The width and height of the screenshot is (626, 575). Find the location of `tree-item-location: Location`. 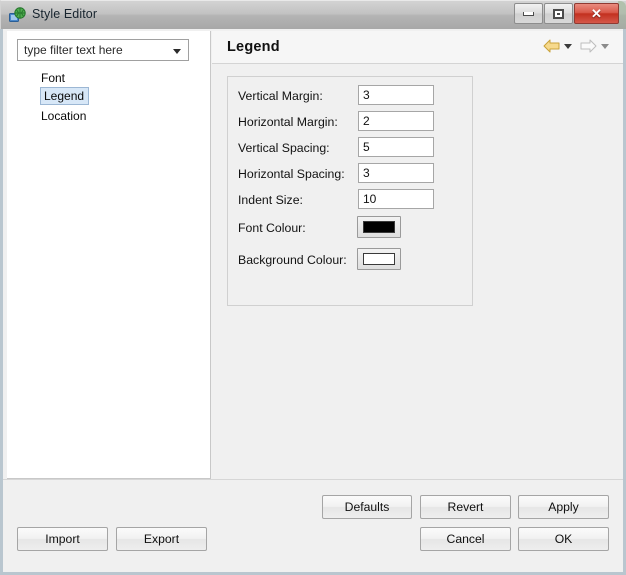

tree-item-location: Location is located at coordinates (109, 116).